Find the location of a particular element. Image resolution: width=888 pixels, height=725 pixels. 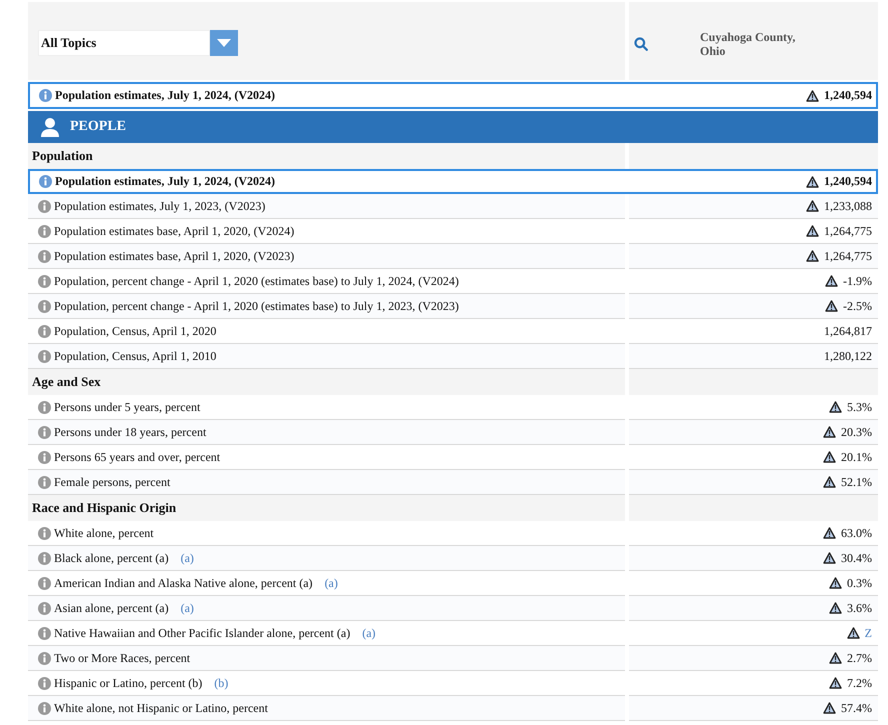

caret-icon is located at coordinates (224, 43).